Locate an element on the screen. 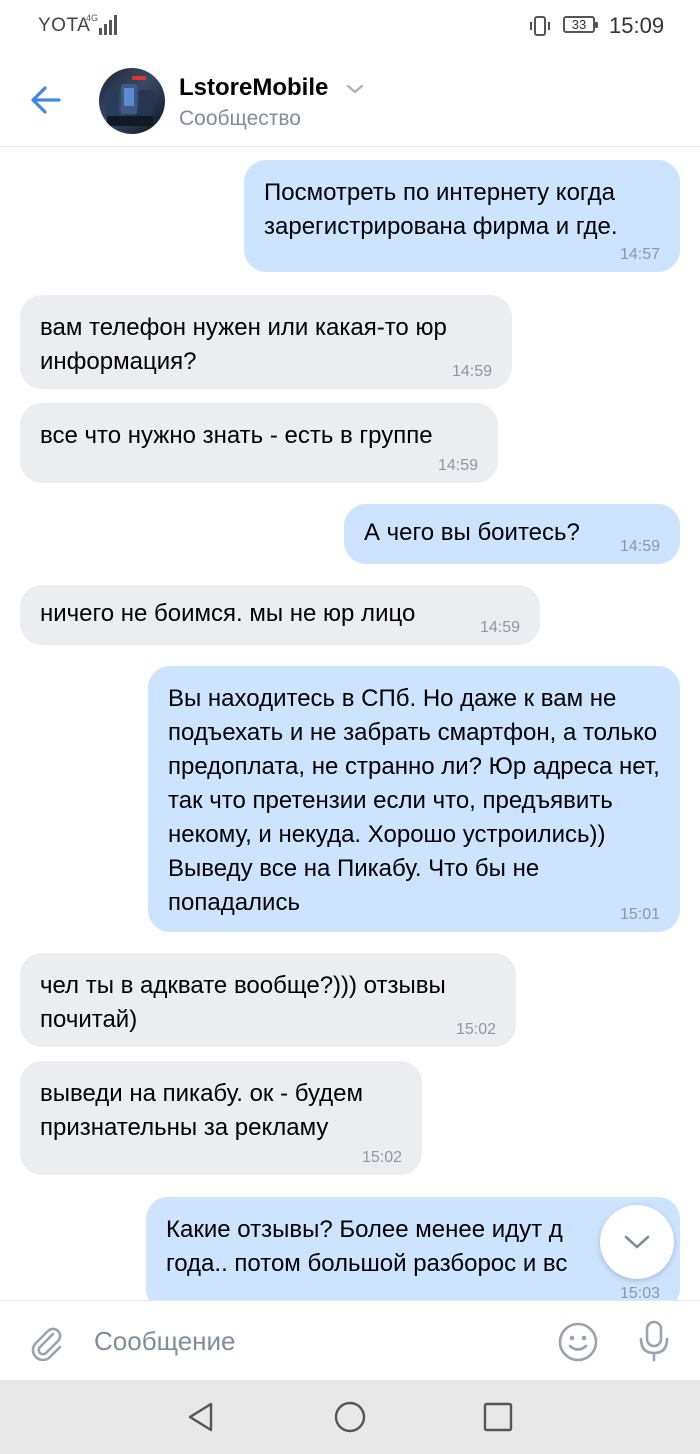  chat-header: LstoreMobile Сообщество is located at coordinates (350, 100).